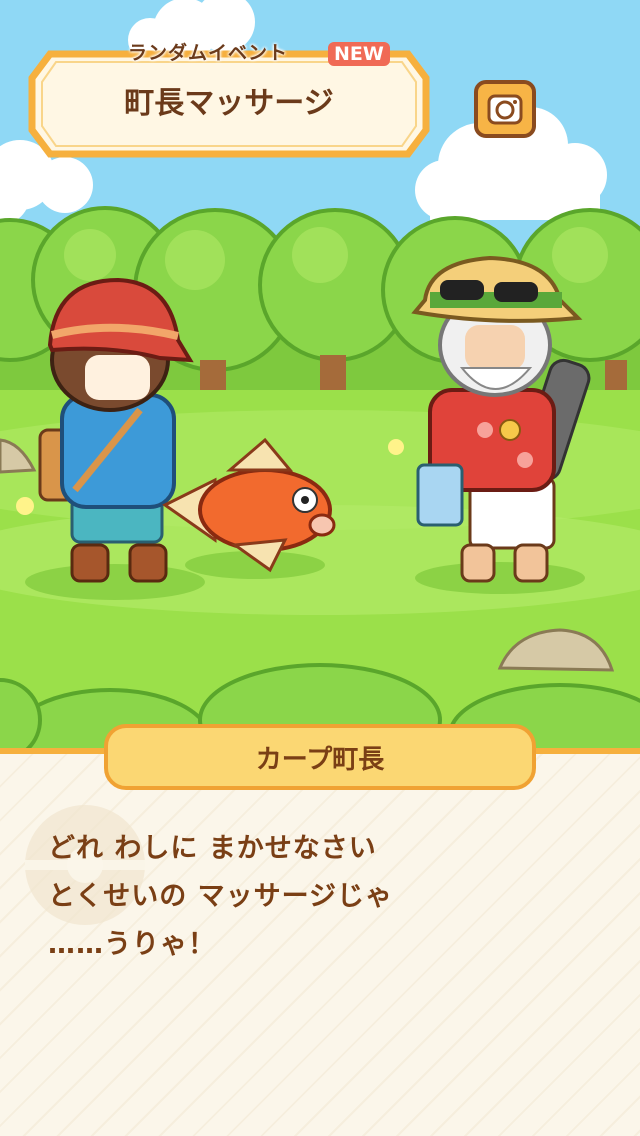 The height and width of the screenshot is (1136, 640). Describe the element at coordinates (320, 759) in the screenshot. I see `speaker-name: カープ町長` at that location.